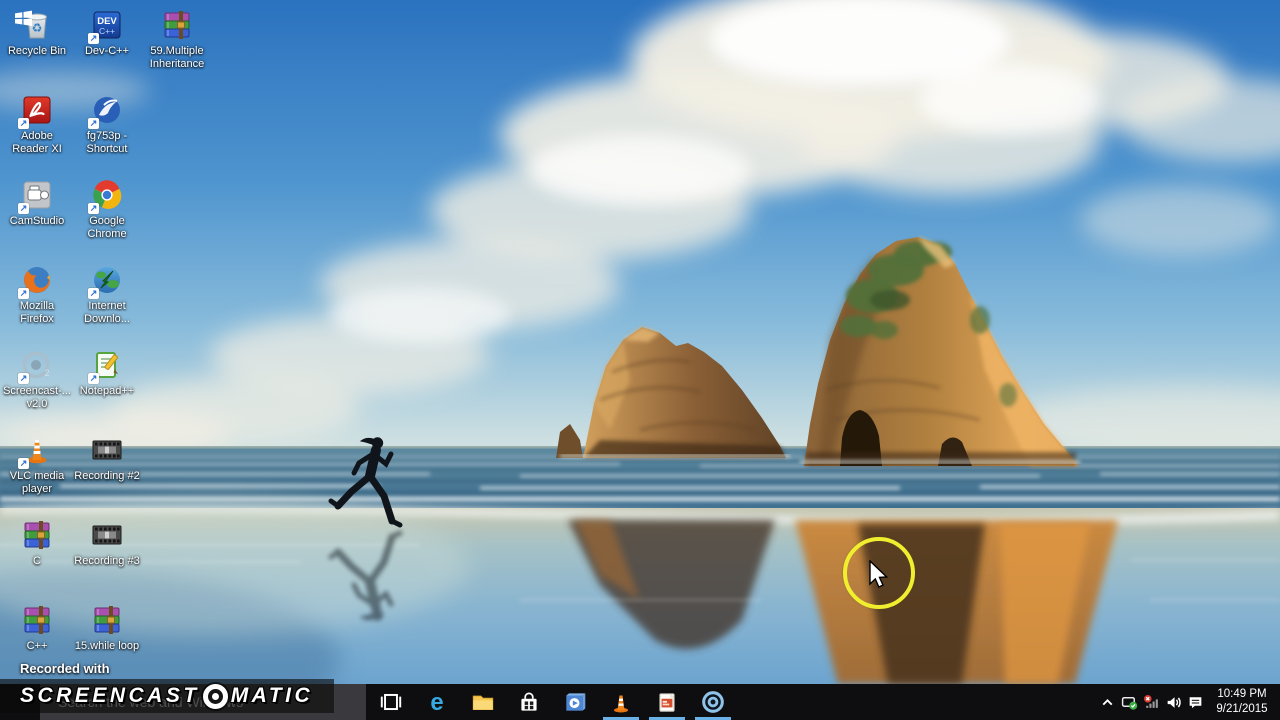  What do you see at coordinates (37, 535) in the screenshot?
I see `c-archive-icon` at bounding box center [37, 535].